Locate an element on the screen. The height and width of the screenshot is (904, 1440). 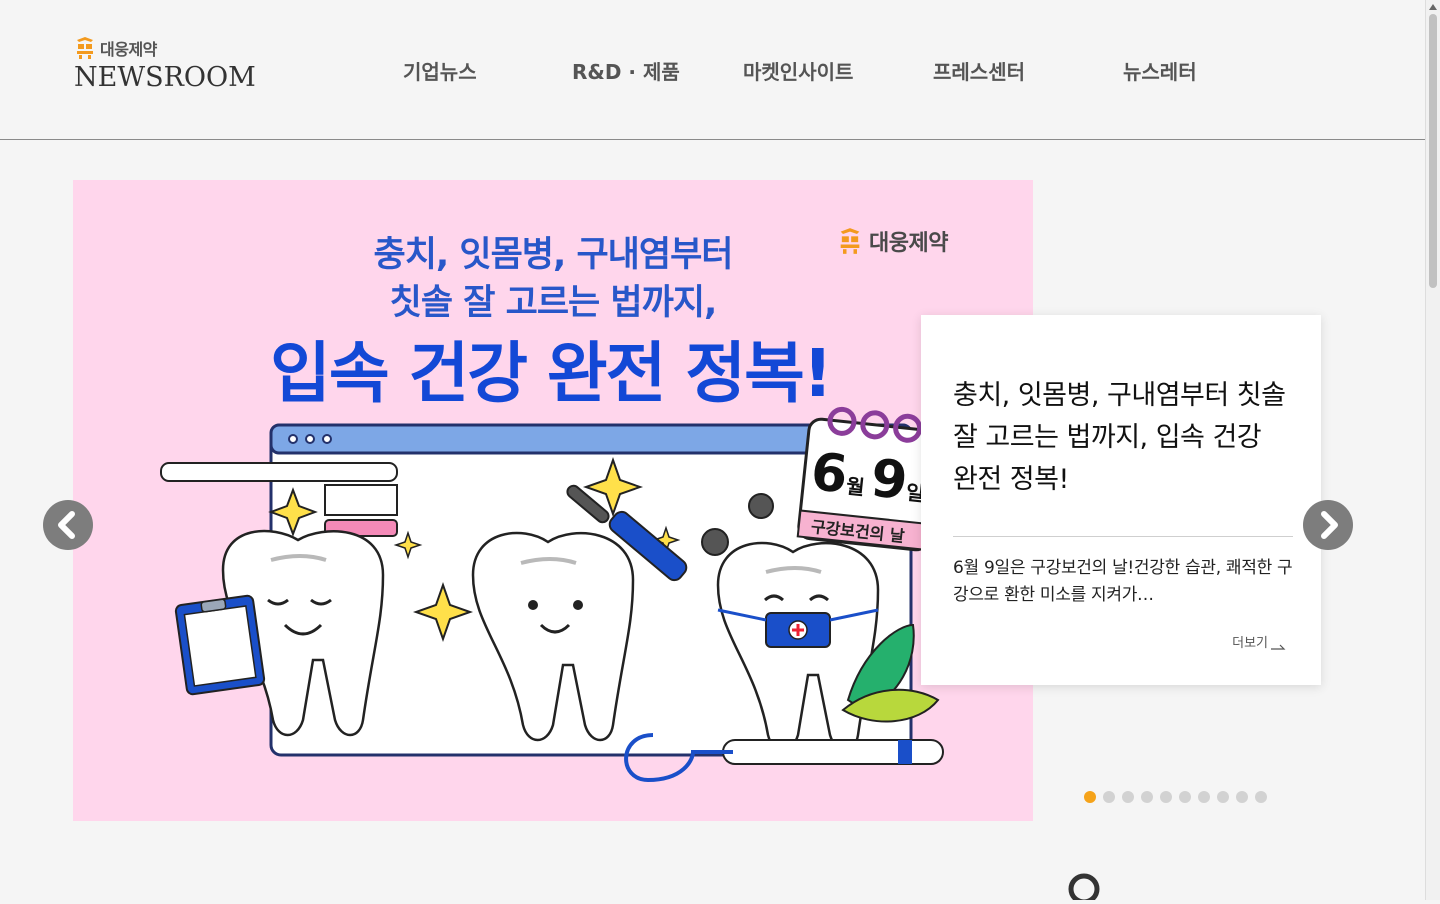
logo-brand-row: 대웅제약 is located at coordinates (169, 48).